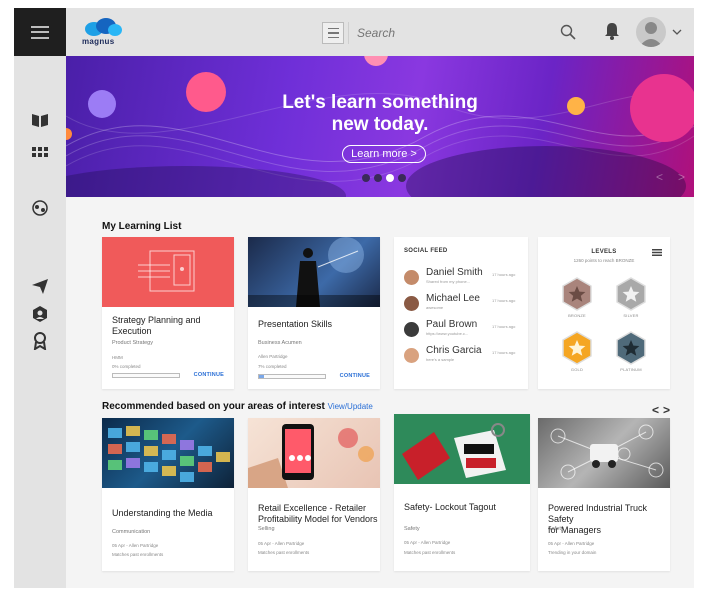 This screenshot has width=706, height=589. Describe the element at coordinates (272, 366) in the screenshot. I see `course-progress-text: 7% completed` at that location.